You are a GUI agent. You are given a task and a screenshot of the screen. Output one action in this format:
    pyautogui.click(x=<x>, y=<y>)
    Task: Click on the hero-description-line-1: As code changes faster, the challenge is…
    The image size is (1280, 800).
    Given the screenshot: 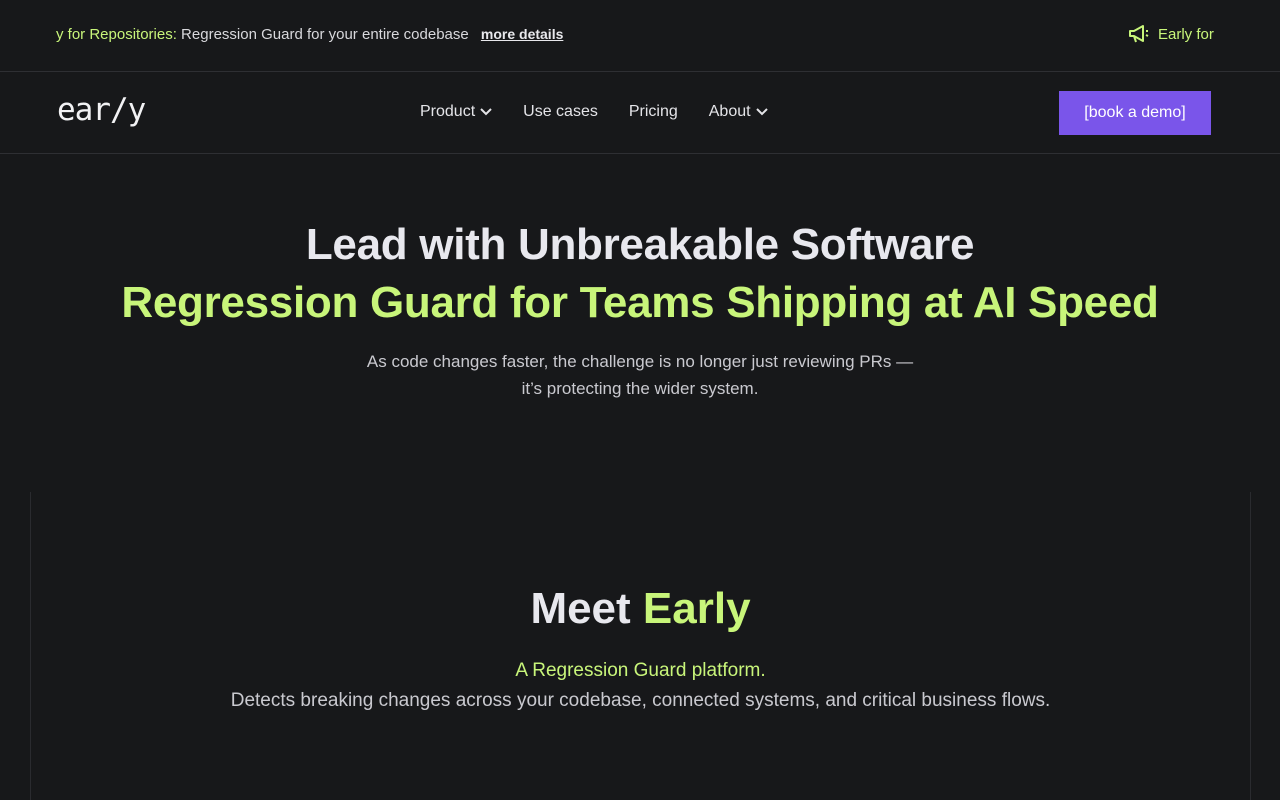 What is the action you would take?
    pyautogui.click(x=640, y=361)
    